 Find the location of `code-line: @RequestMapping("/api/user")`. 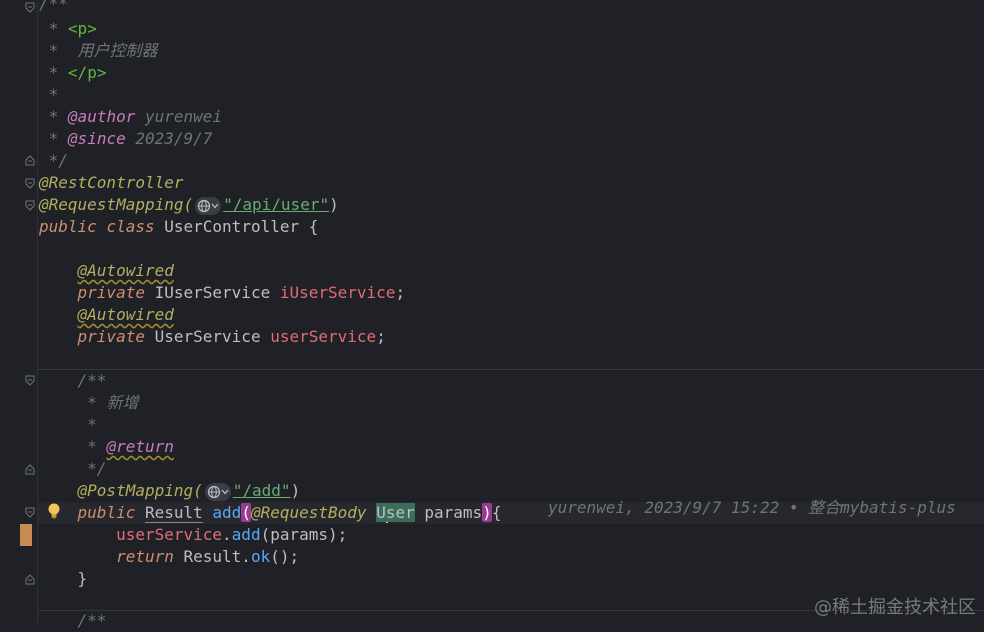

code-line: @RequestMapping("/api/user") is located at coordinates (189, 205).